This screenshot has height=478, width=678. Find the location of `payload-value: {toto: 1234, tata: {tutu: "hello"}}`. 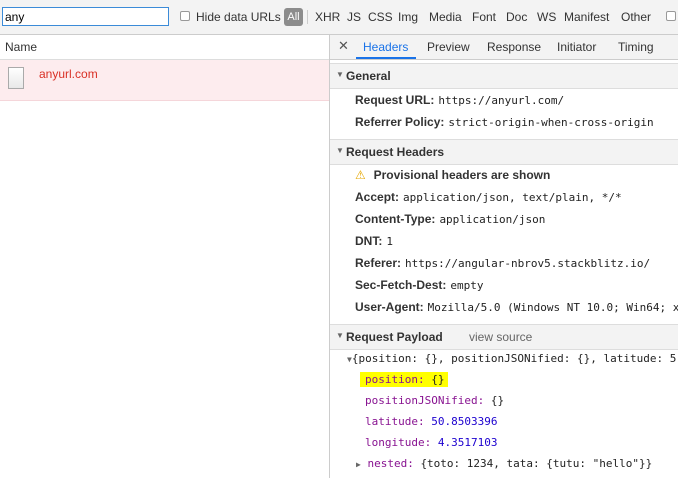

payload-value: {toto: 1234, tata: {tutu: "hello"}} is located at coordinates (536, 463).